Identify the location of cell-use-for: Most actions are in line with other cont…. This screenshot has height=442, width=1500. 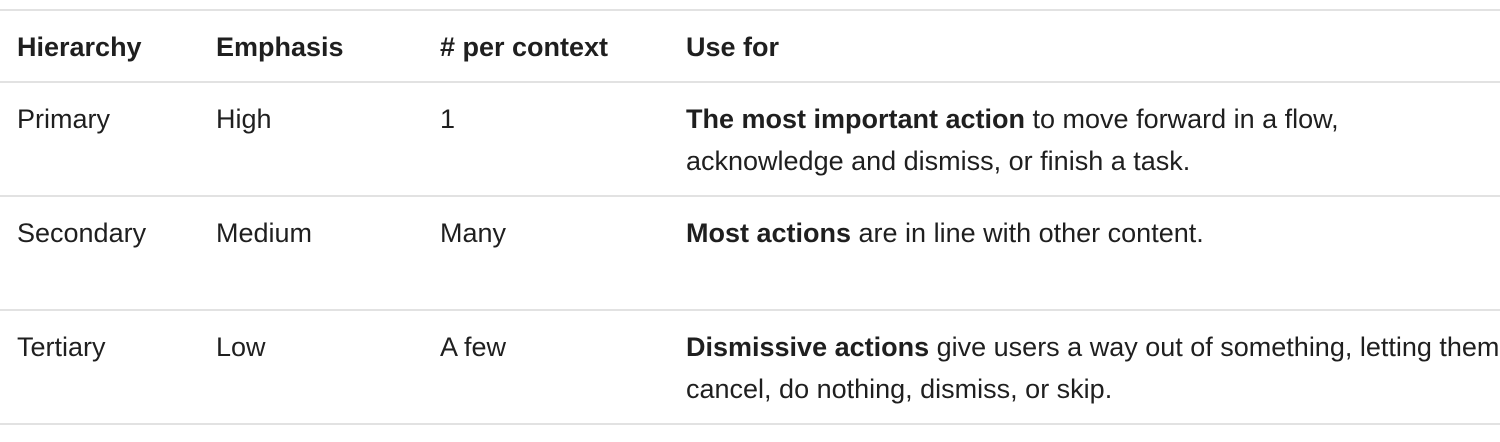
(1093, 253).